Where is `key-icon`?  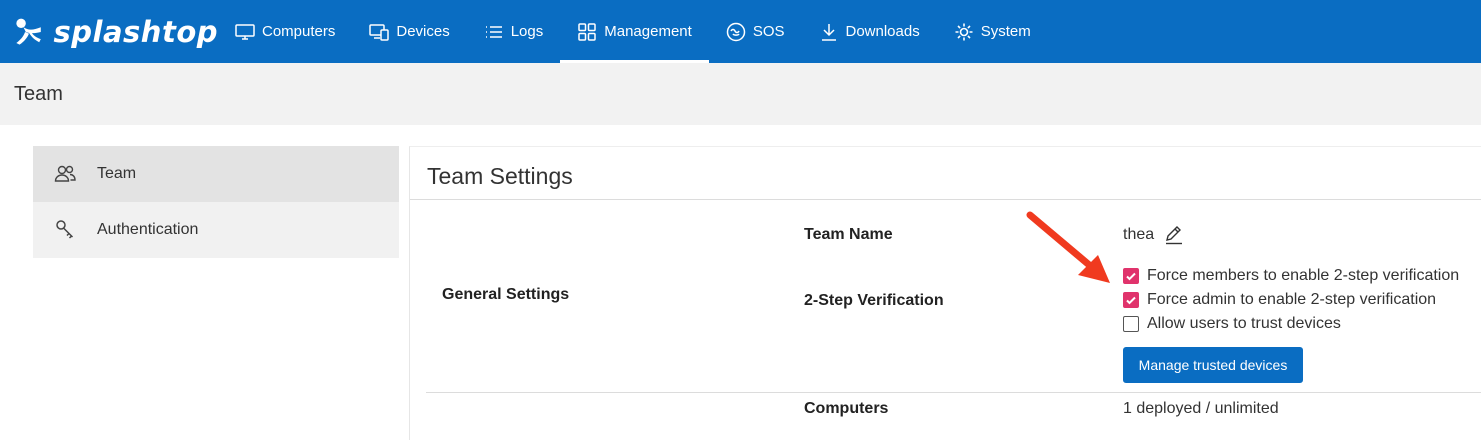 key-icon is located at coordinates (65, 230).